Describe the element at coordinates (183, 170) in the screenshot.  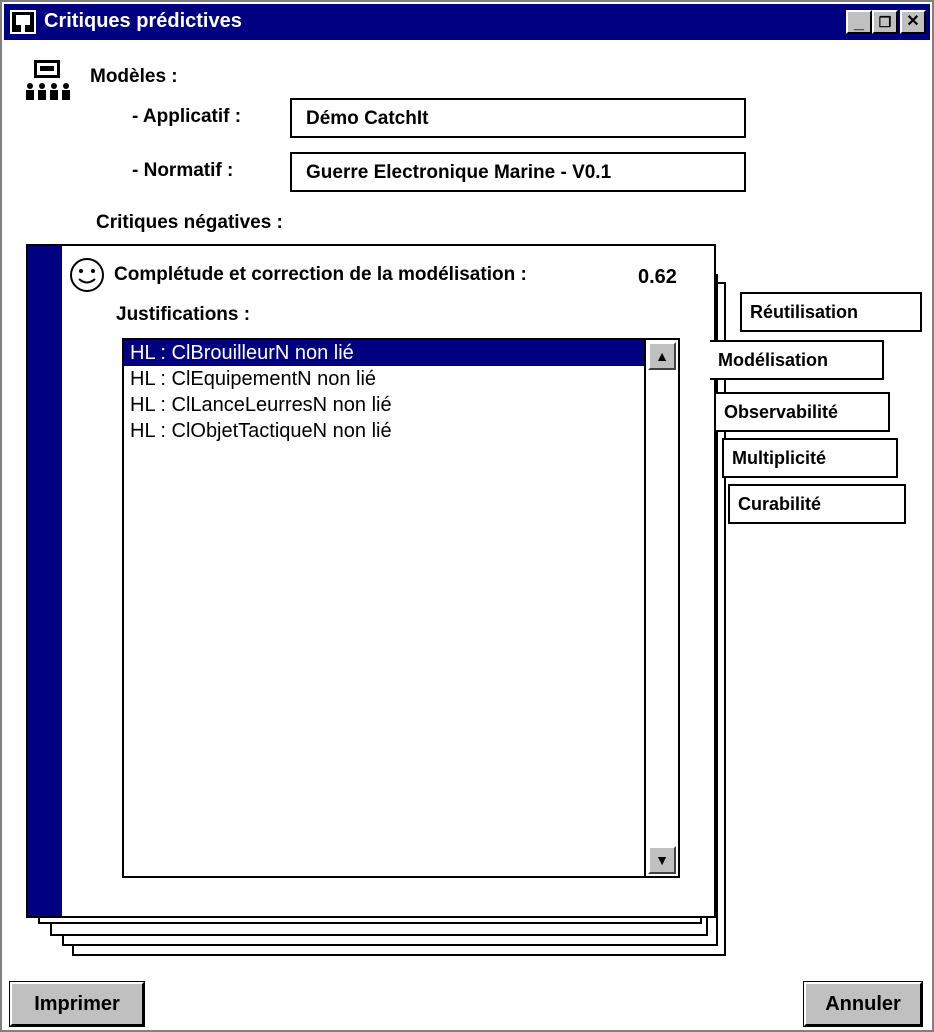
I see `normatif-label: - Normatif :` at that location.